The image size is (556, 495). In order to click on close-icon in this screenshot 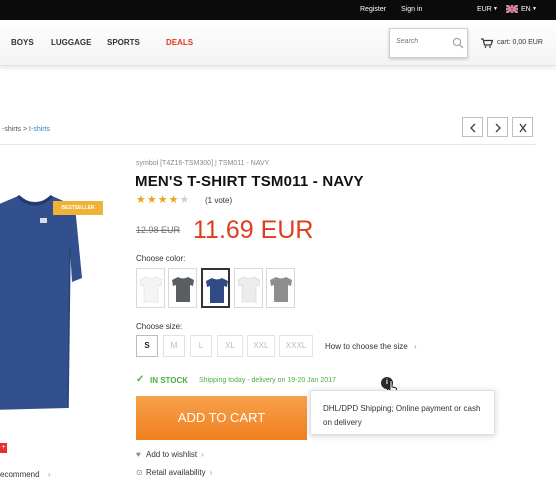, I will do `click(523, 128)`.